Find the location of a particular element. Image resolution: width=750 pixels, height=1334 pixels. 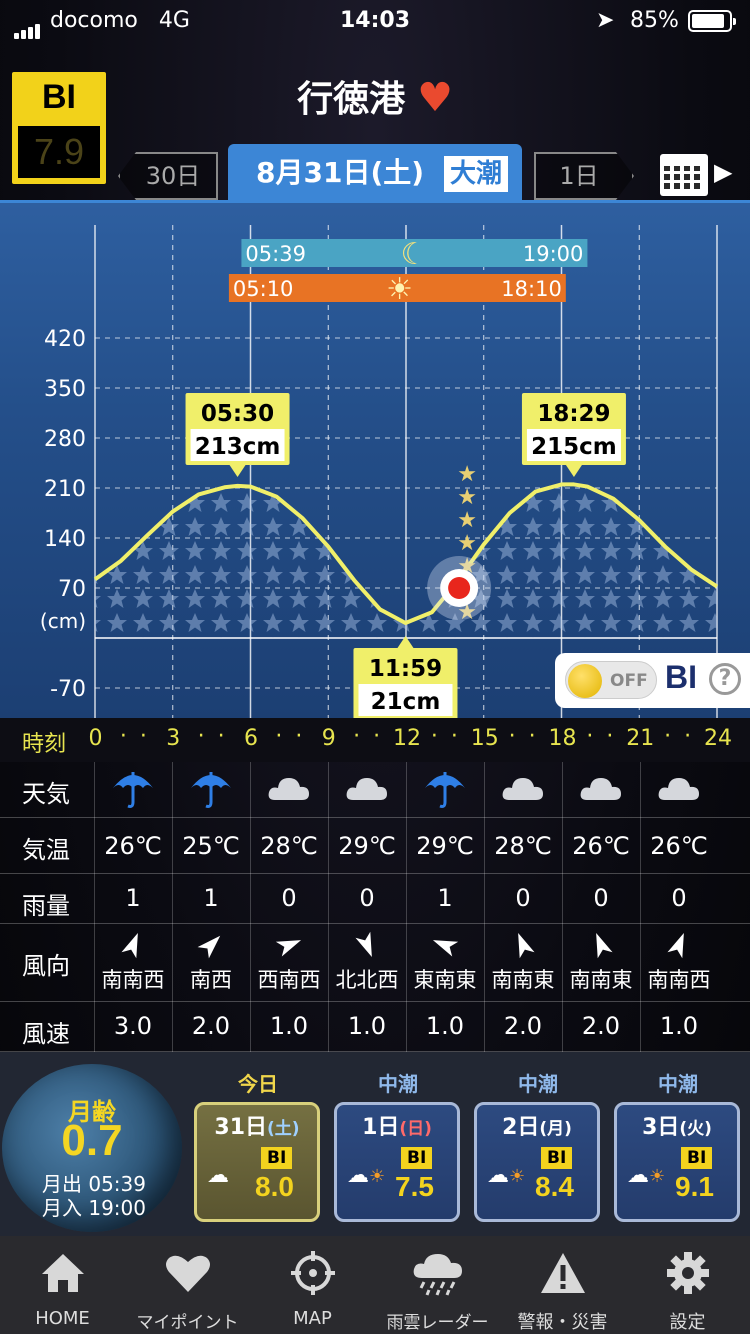

day-date: 1日(日) is located at coordinates (397, 1127).